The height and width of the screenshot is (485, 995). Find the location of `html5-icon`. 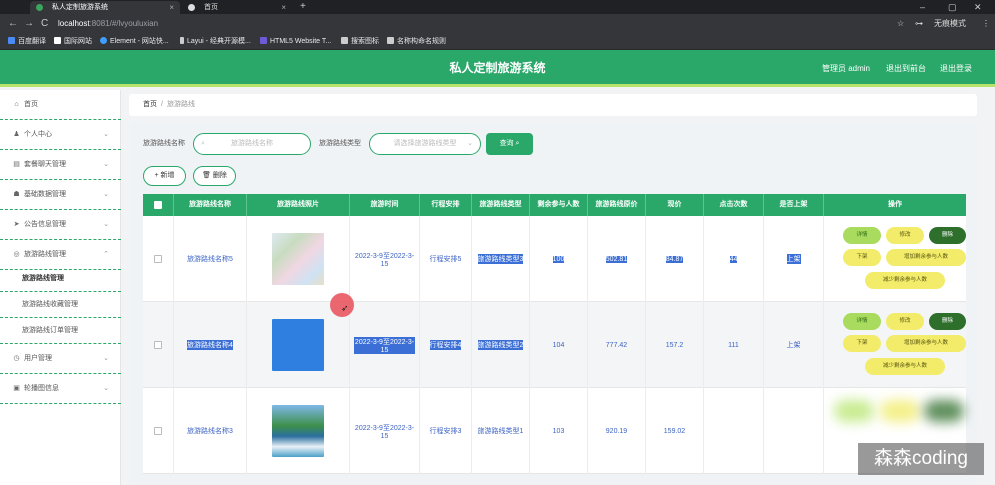

html5-icon is located at coordinates (263, 40).